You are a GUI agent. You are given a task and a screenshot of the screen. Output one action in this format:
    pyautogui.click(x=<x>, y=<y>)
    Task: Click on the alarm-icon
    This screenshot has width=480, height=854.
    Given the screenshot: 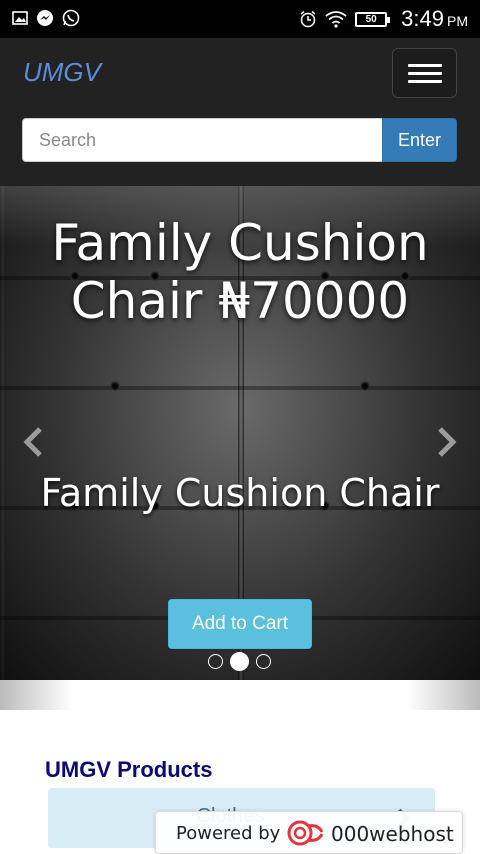 What is the action you would take?
    pyautogui.click(x=308, y=19)
    